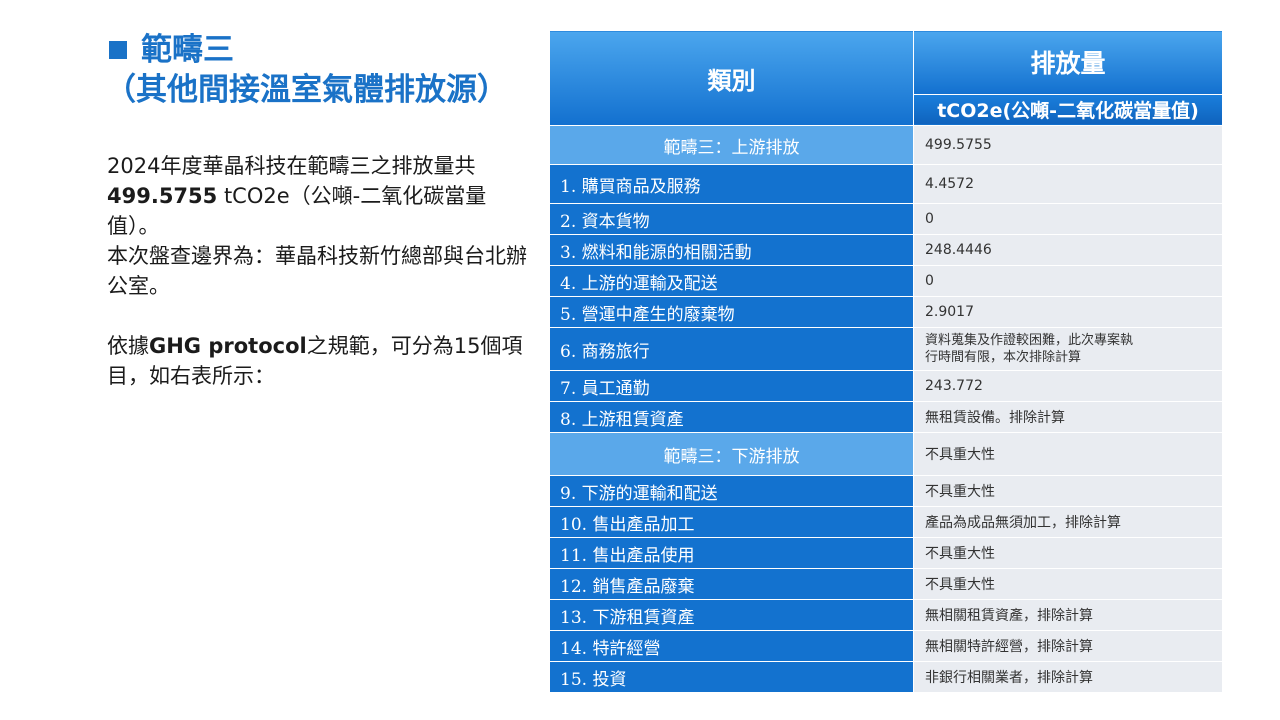 This screenshot has height=720, width=1280. Describe the element at coordinates (731, 615) in the screenshot. I see `category-cell: 13. 下游租賃資產` at that location.